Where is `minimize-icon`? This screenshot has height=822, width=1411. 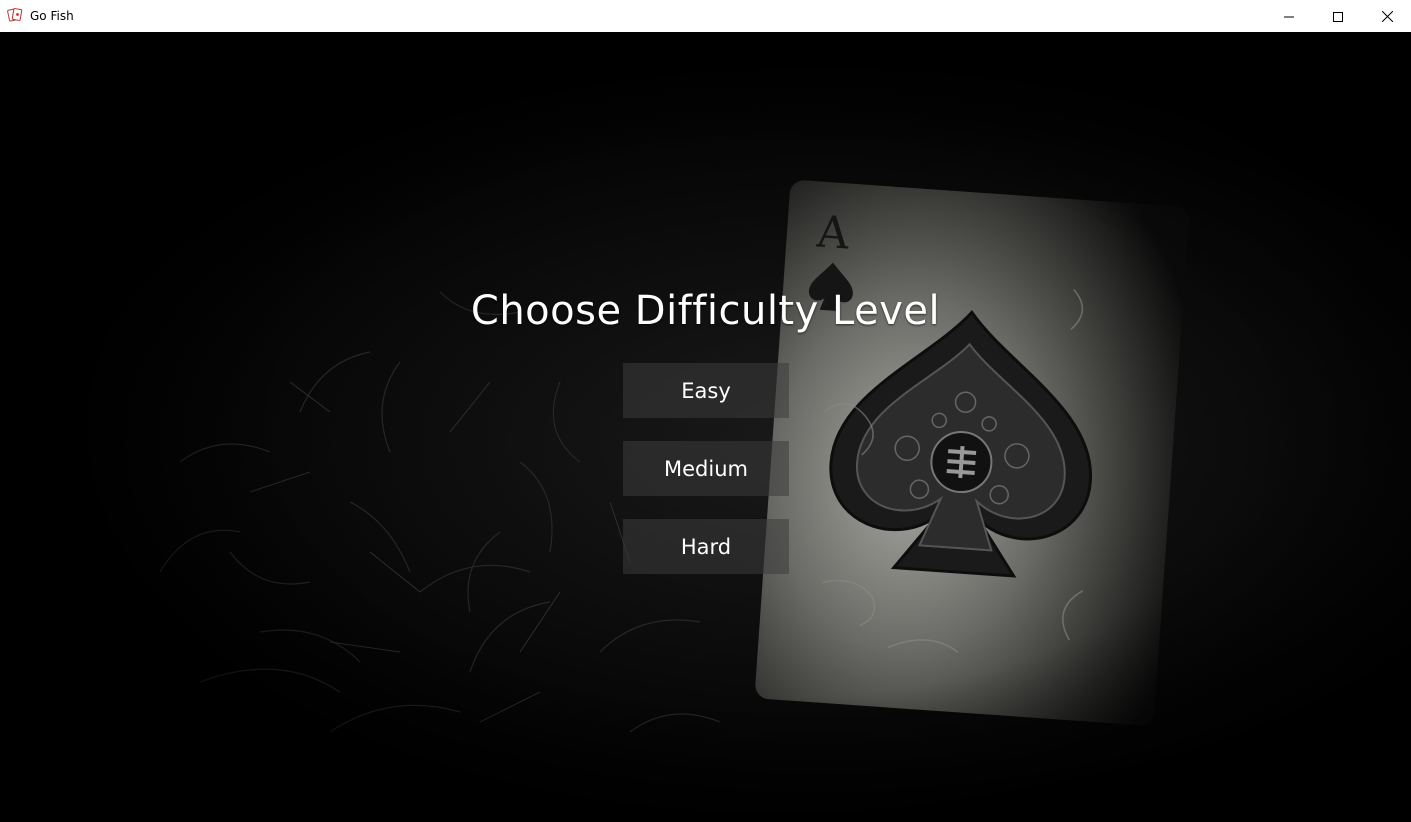 minimize-icon is located at coordinates (1289, 16).